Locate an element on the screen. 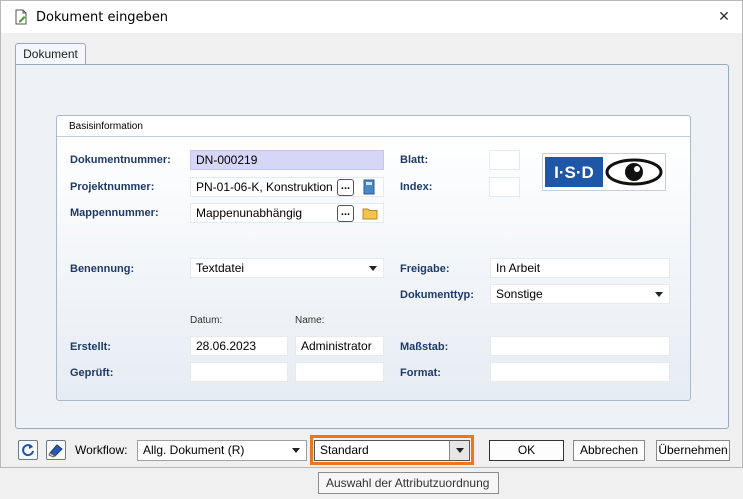 The width and height of the screenshot is (743, 499). apply-button: Übernehmen is located at coordinates (693, 450).